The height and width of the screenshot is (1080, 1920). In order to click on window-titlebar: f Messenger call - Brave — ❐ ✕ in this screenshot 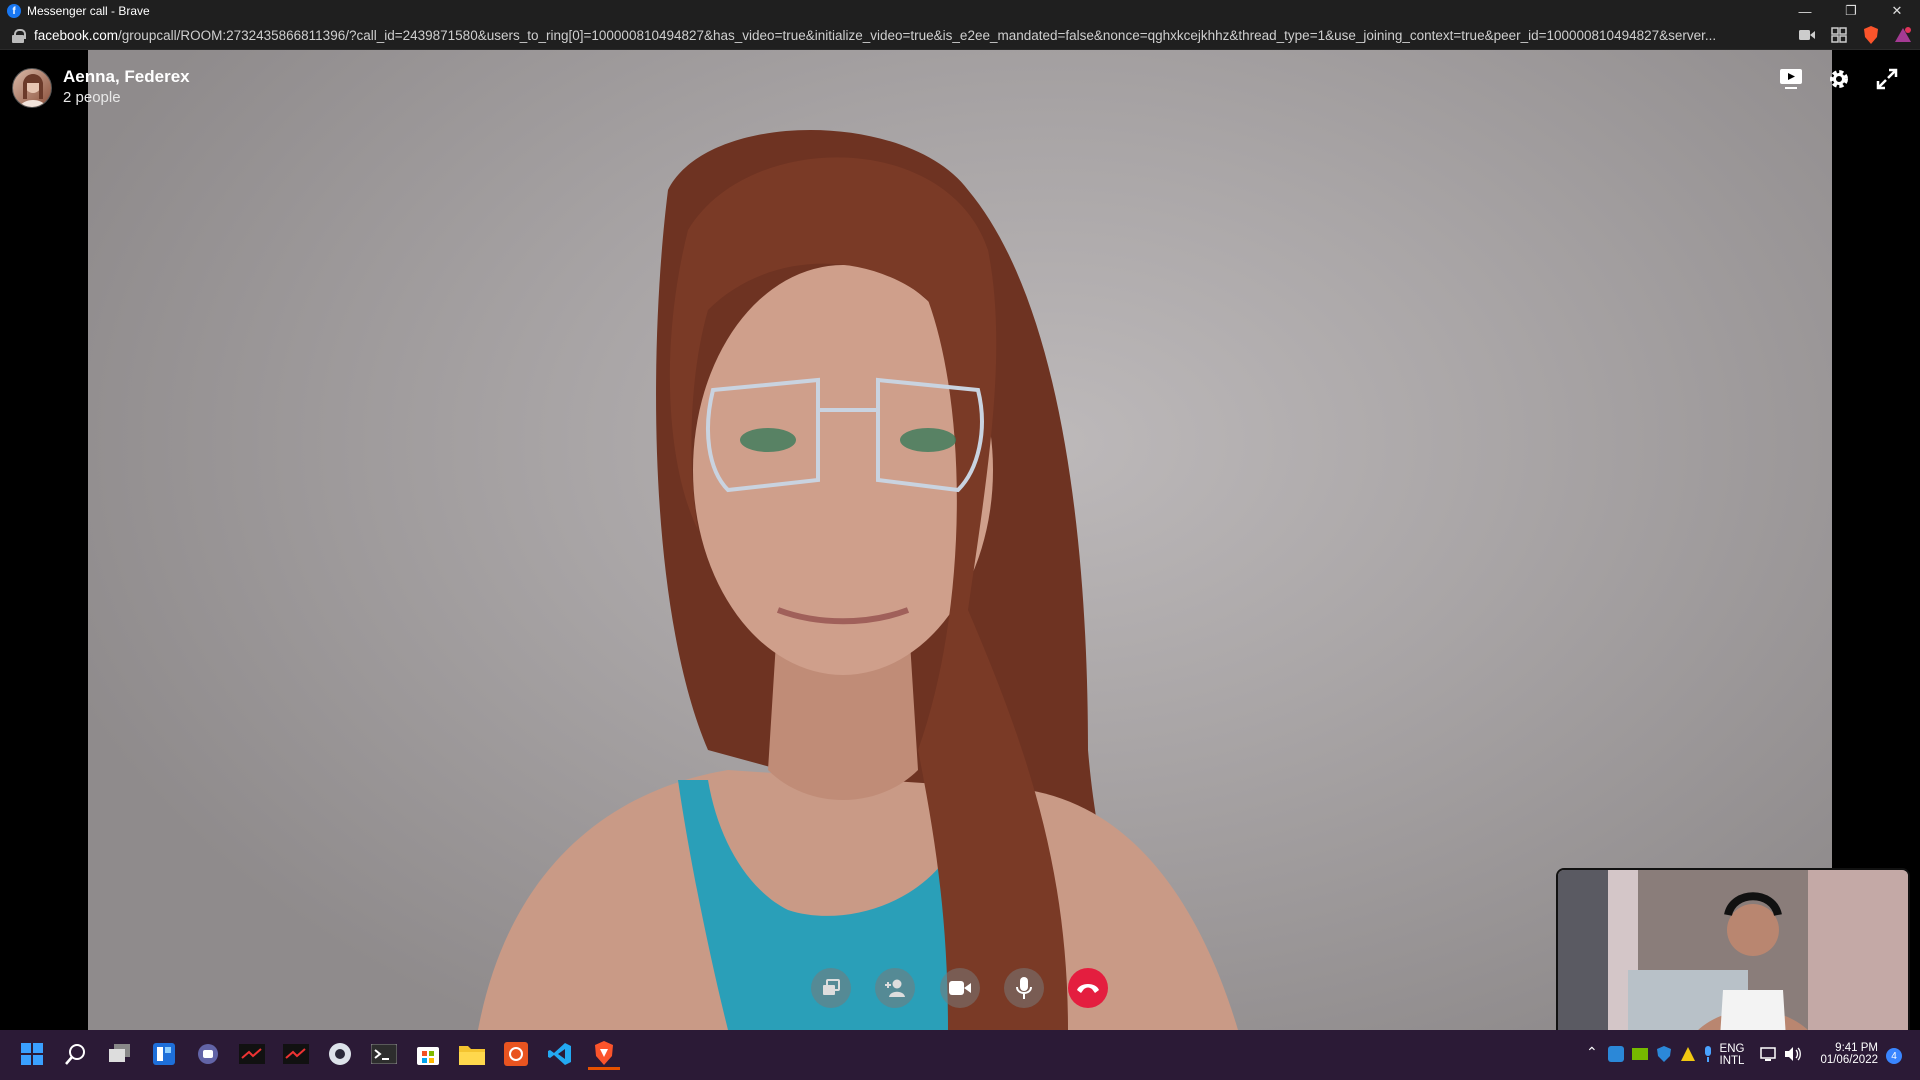, I will do `click(960, 11)`.